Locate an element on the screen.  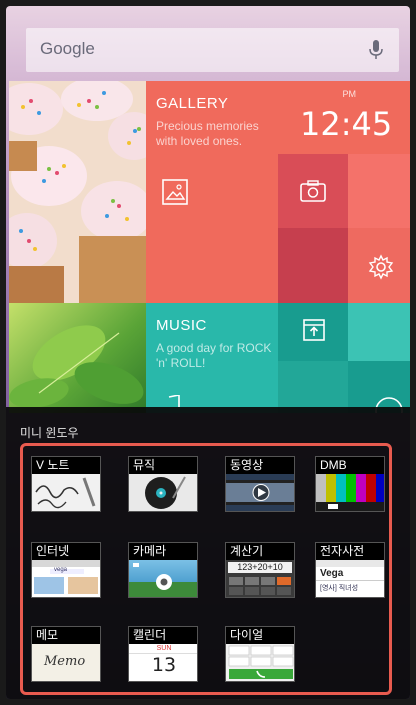
store-icon is located at coordinates (314, 330).